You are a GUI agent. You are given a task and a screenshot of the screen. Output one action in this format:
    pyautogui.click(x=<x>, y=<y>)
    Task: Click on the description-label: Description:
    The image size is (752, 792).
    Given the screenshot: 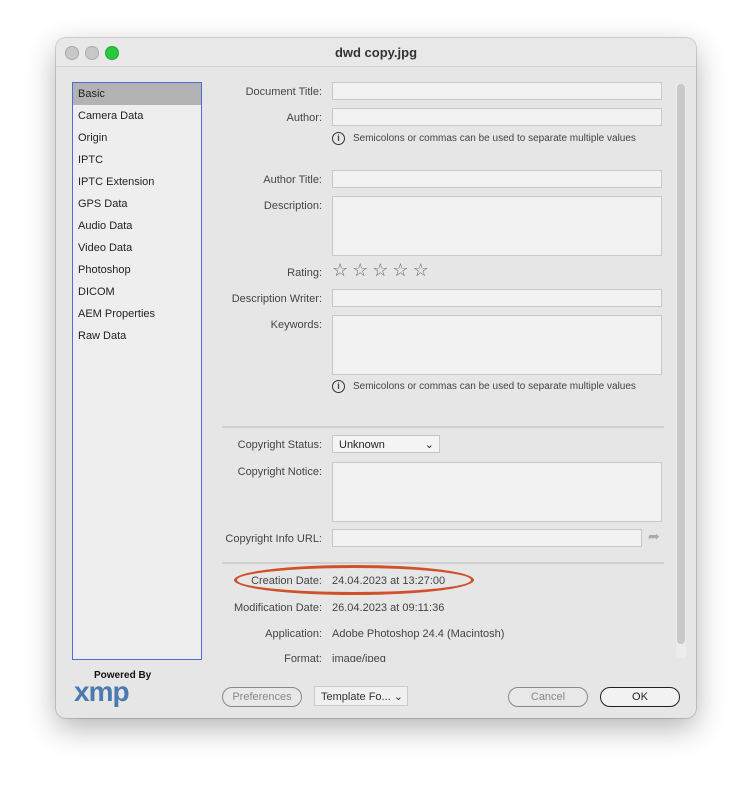 What is the action you would take?
    pyautogui.click(x=292, y=206)
    